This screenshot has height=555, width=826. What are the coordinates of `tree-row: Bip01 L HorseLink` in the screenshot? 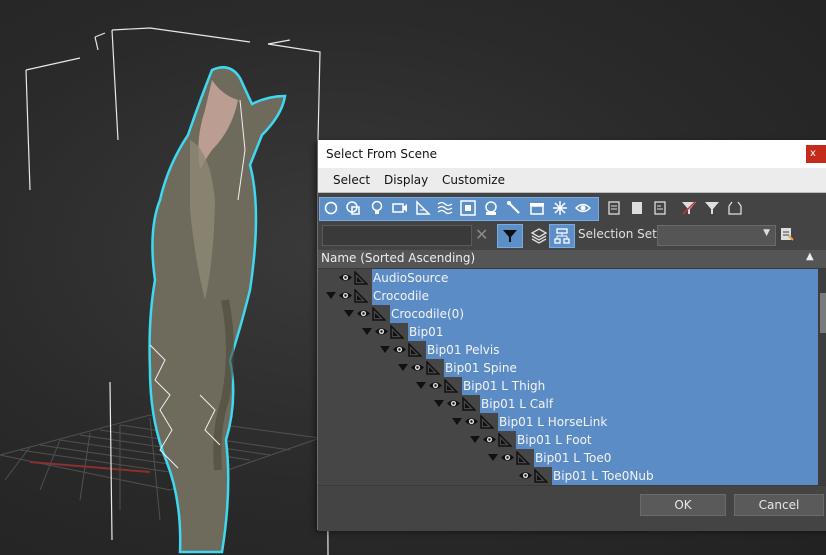 It's located at (568, 422).